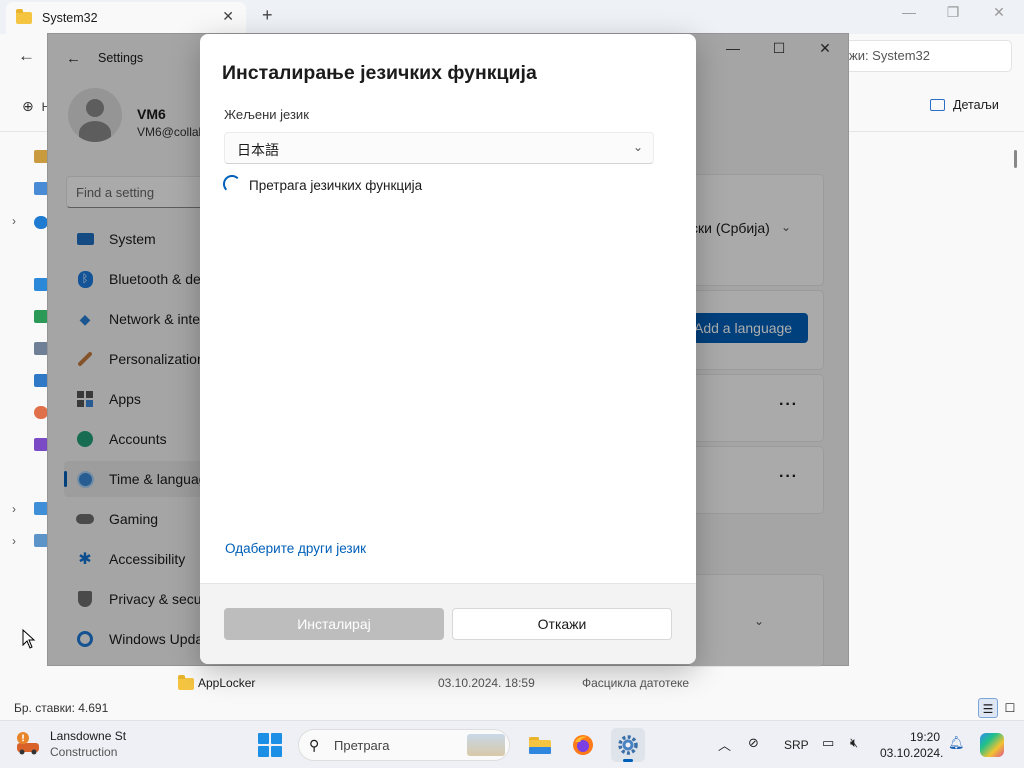 The width and height of the screenshot is (1024, 768). Describe the element at coordinates (486, 683) in the screenshot. I see `file-date: 03.10.2024. 18:59` at that location.